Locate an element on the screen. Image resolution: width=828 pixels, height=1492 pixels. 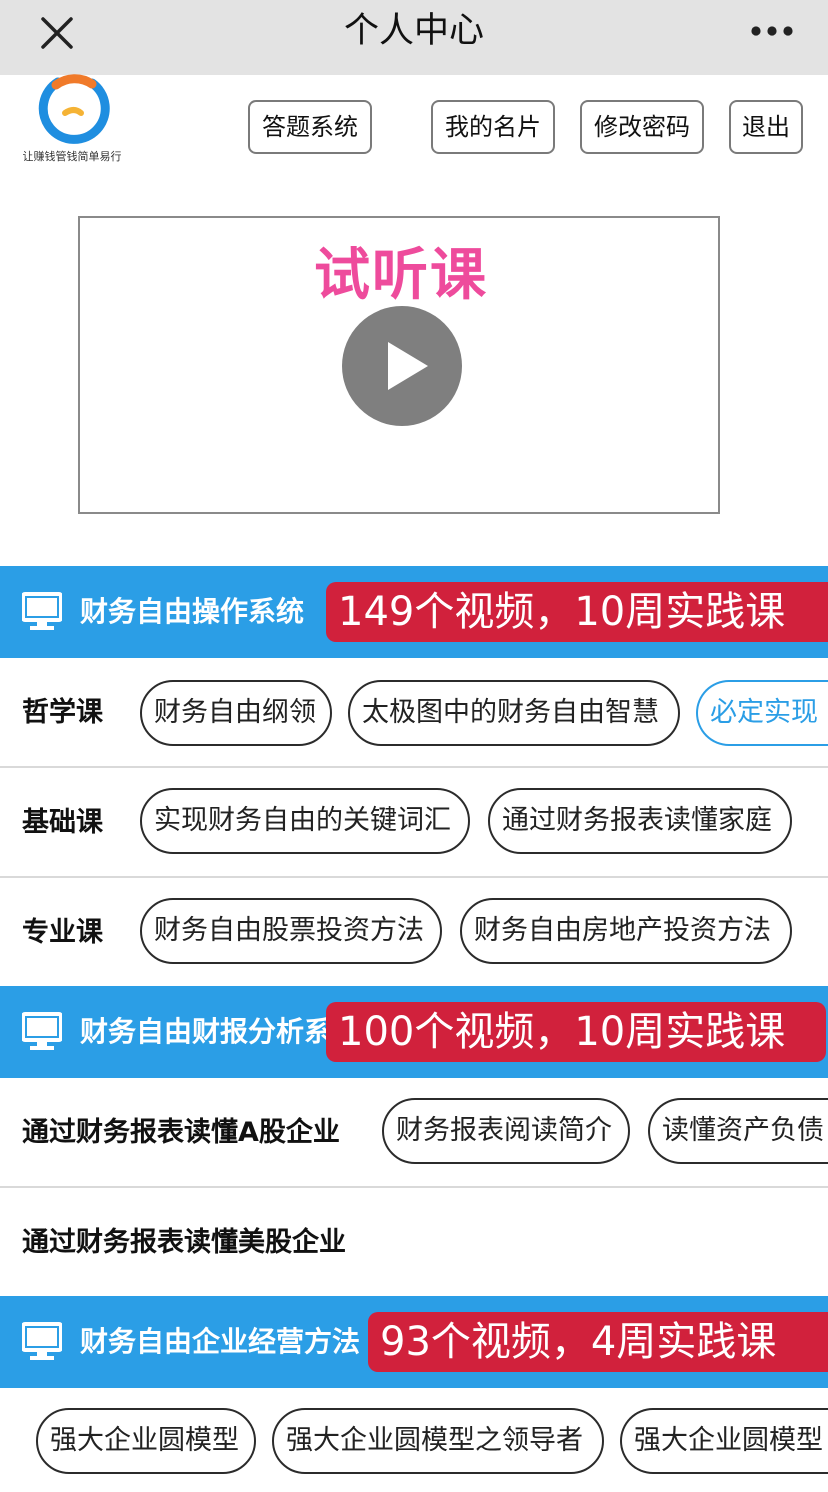
section-header-enterprise-management: 财务自由企业经营方法 93个视频，4周实践课 is located at coordinates (414, 1342).